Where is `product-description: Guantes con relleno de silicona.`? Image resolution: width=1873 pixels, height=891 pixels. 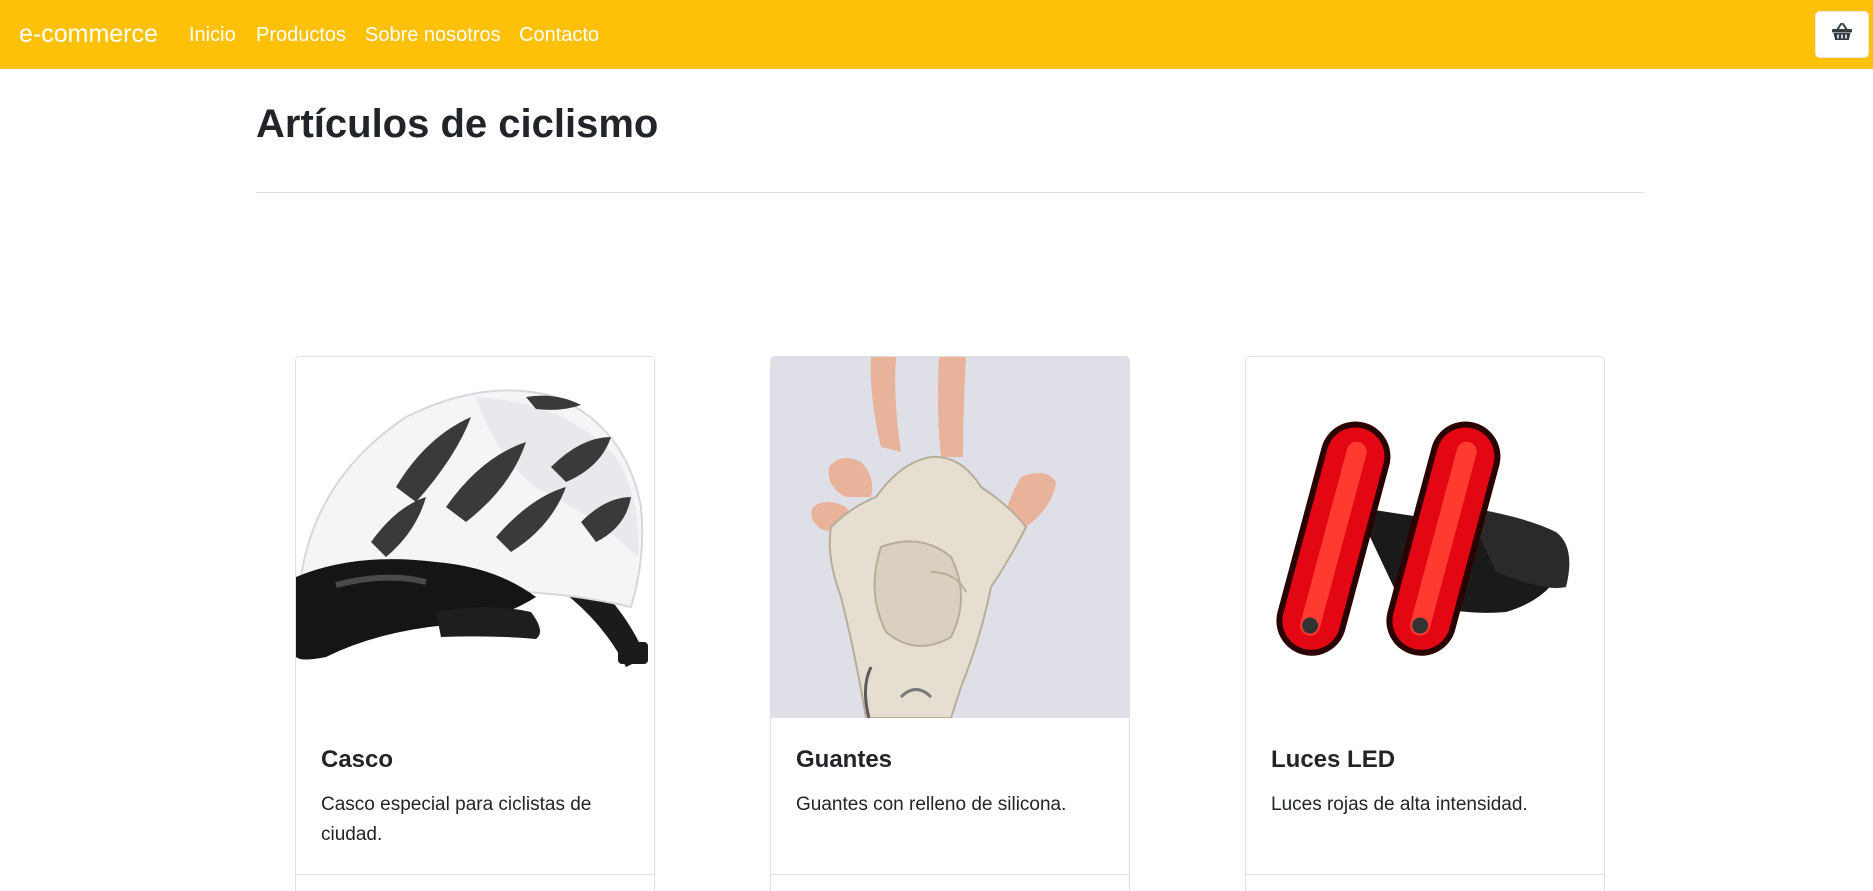 product-description: Guantes con relleno de silicona. is located at coordinates (931, 804).